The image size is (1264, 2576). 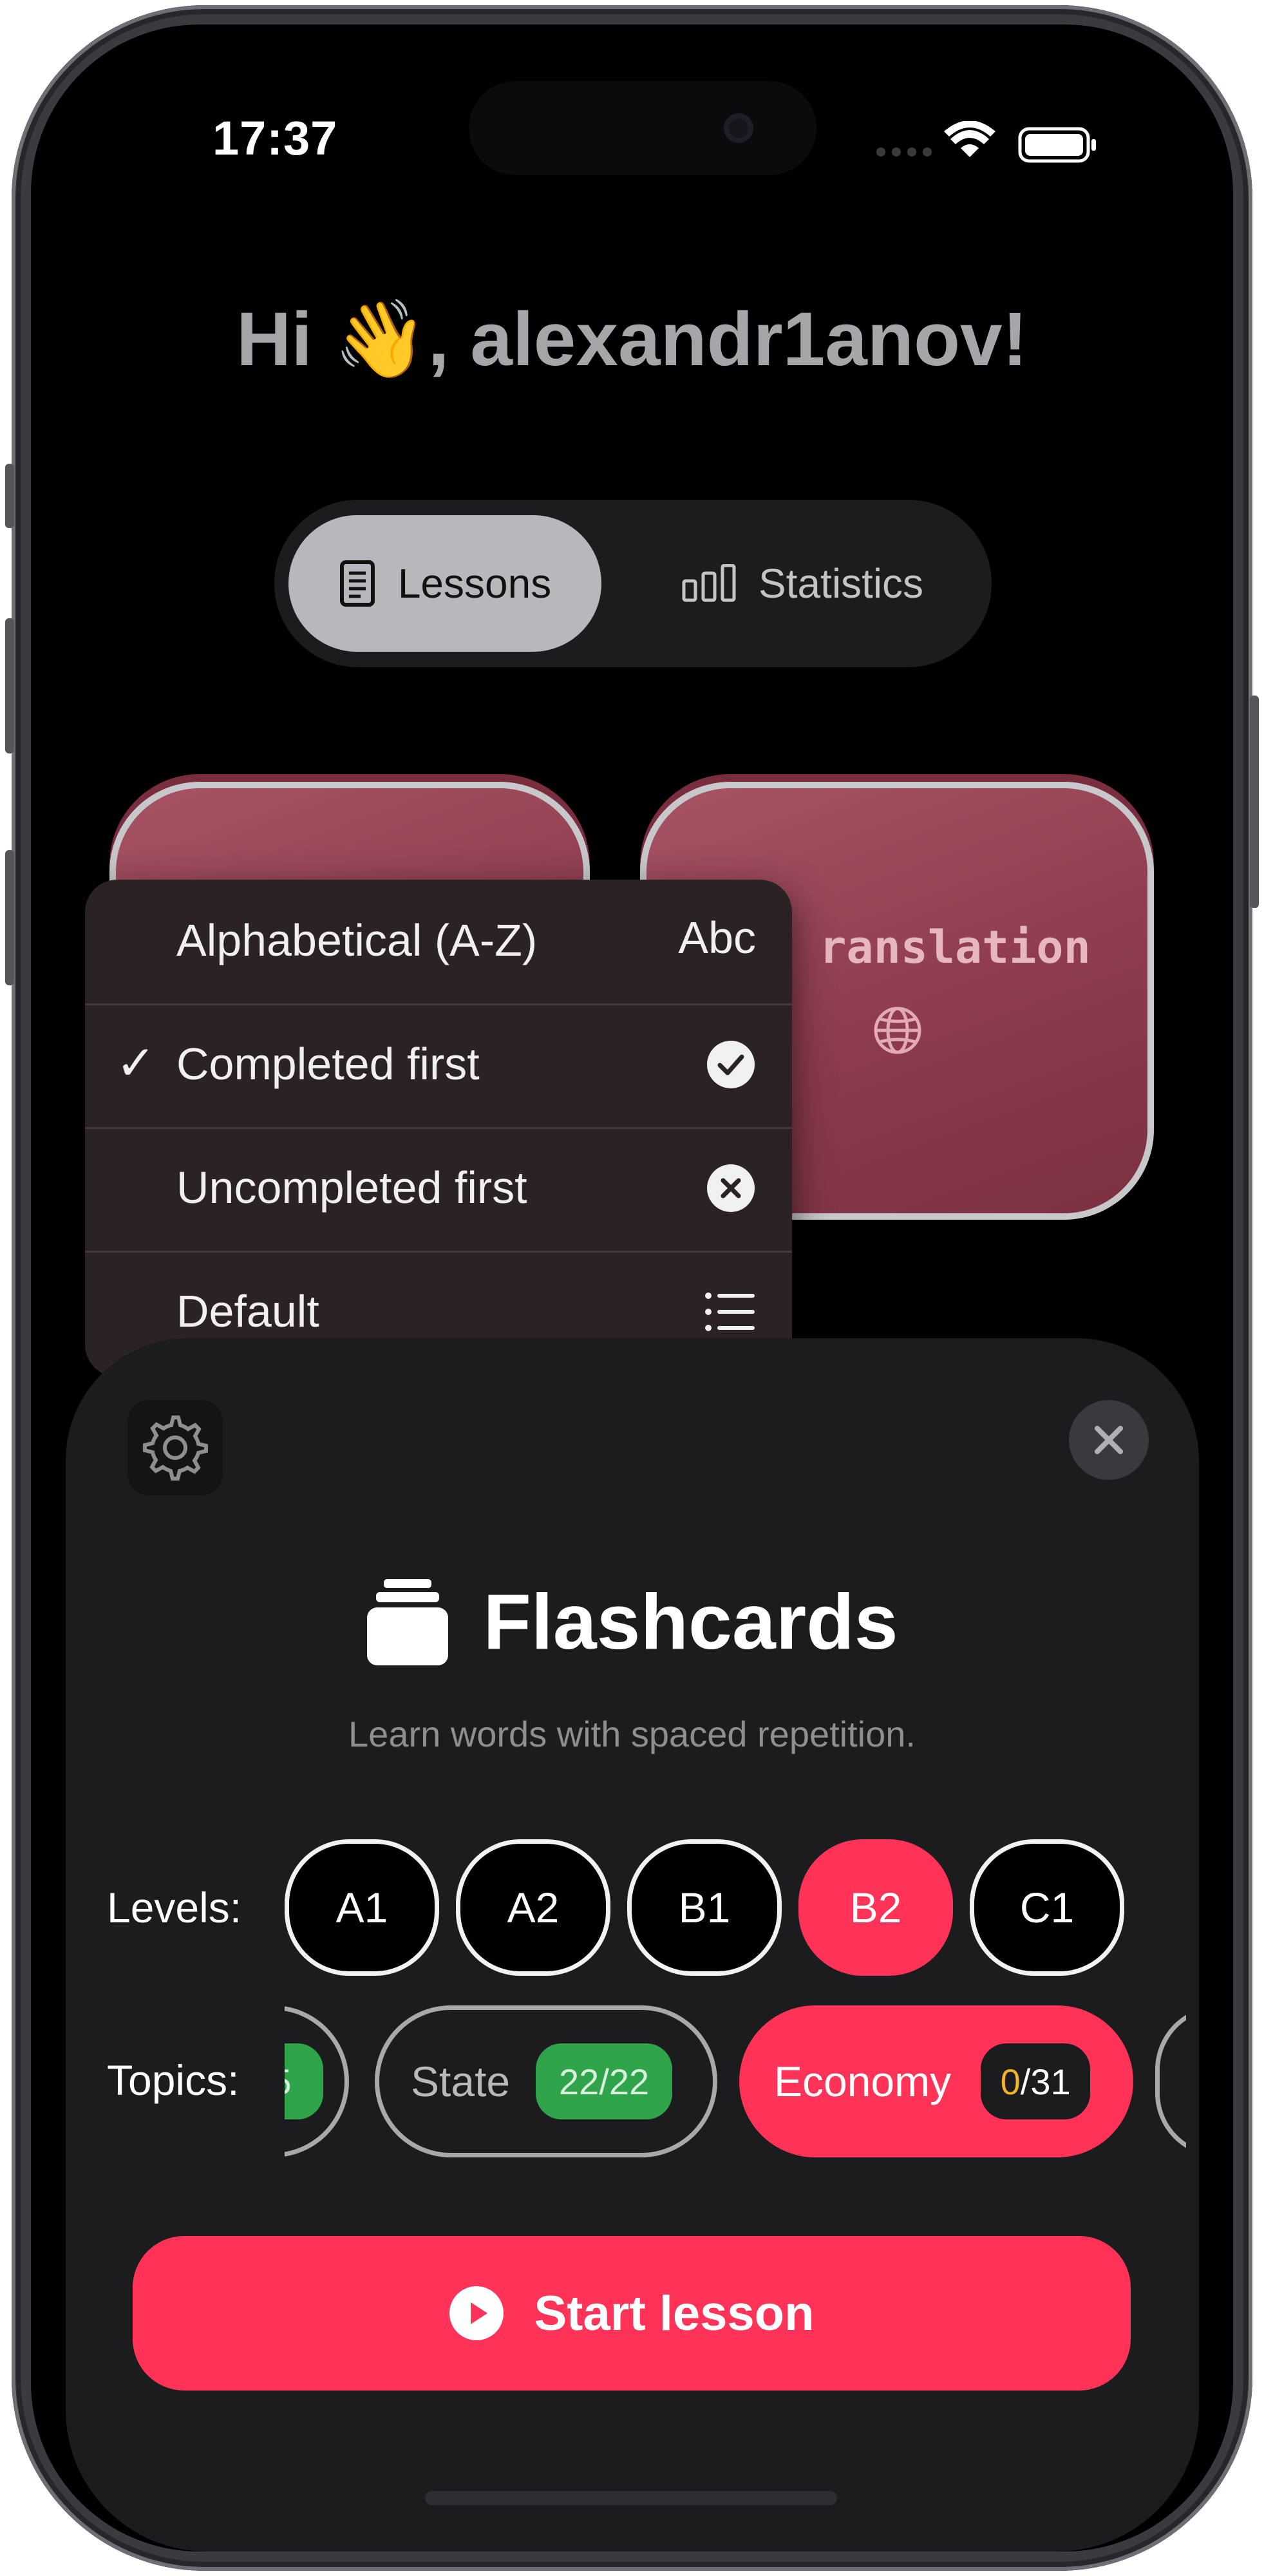 I want to click on menu-item-label: Alphabetical (A-Z), so click(x=357, y=940).